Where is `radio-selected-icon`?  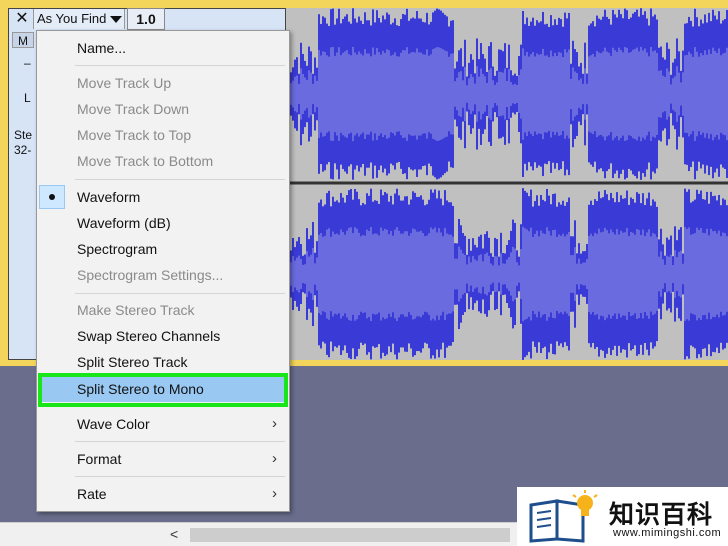
radio-selected-icon is located at coordinates (52, 197).